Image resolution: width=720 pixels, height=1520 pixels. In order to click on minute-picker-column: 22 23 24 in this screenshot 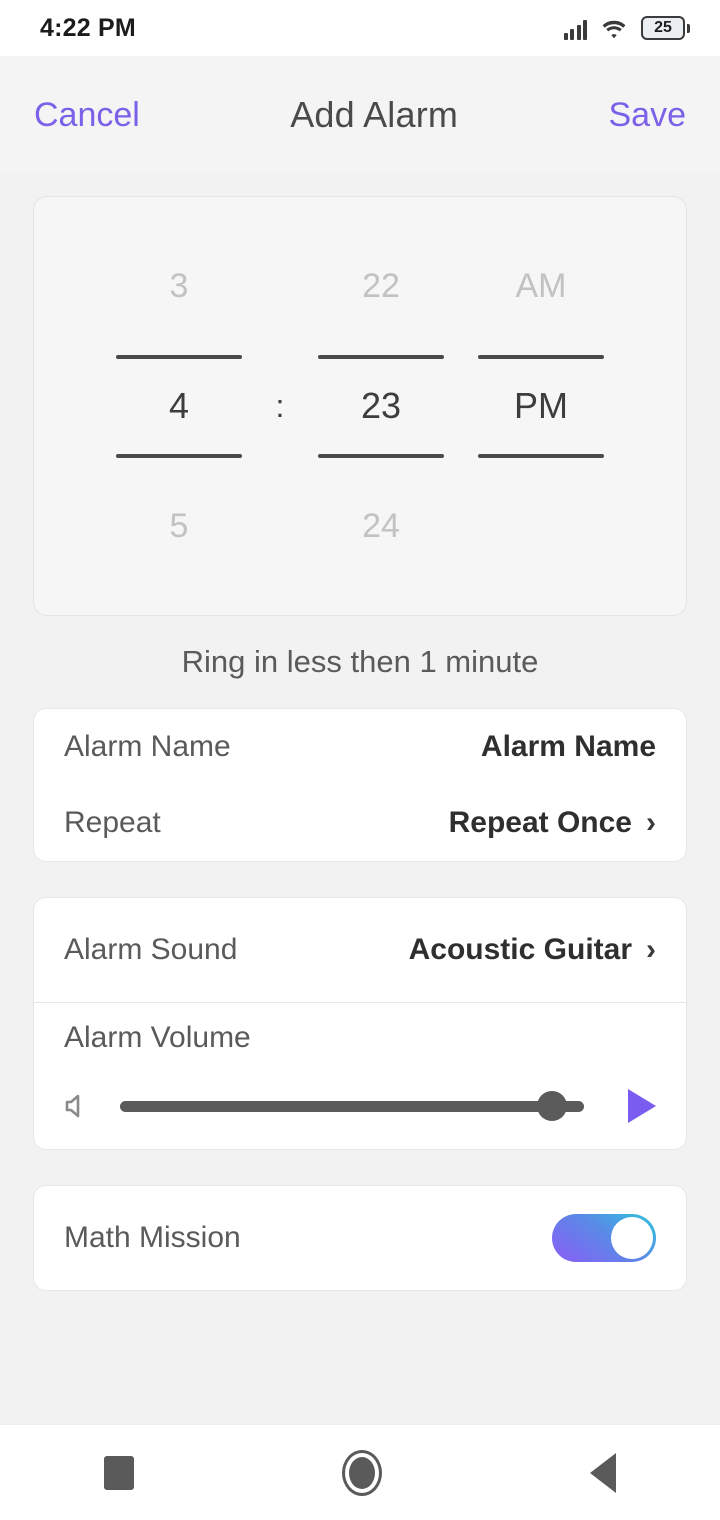, I will do `click(381, 406)`.